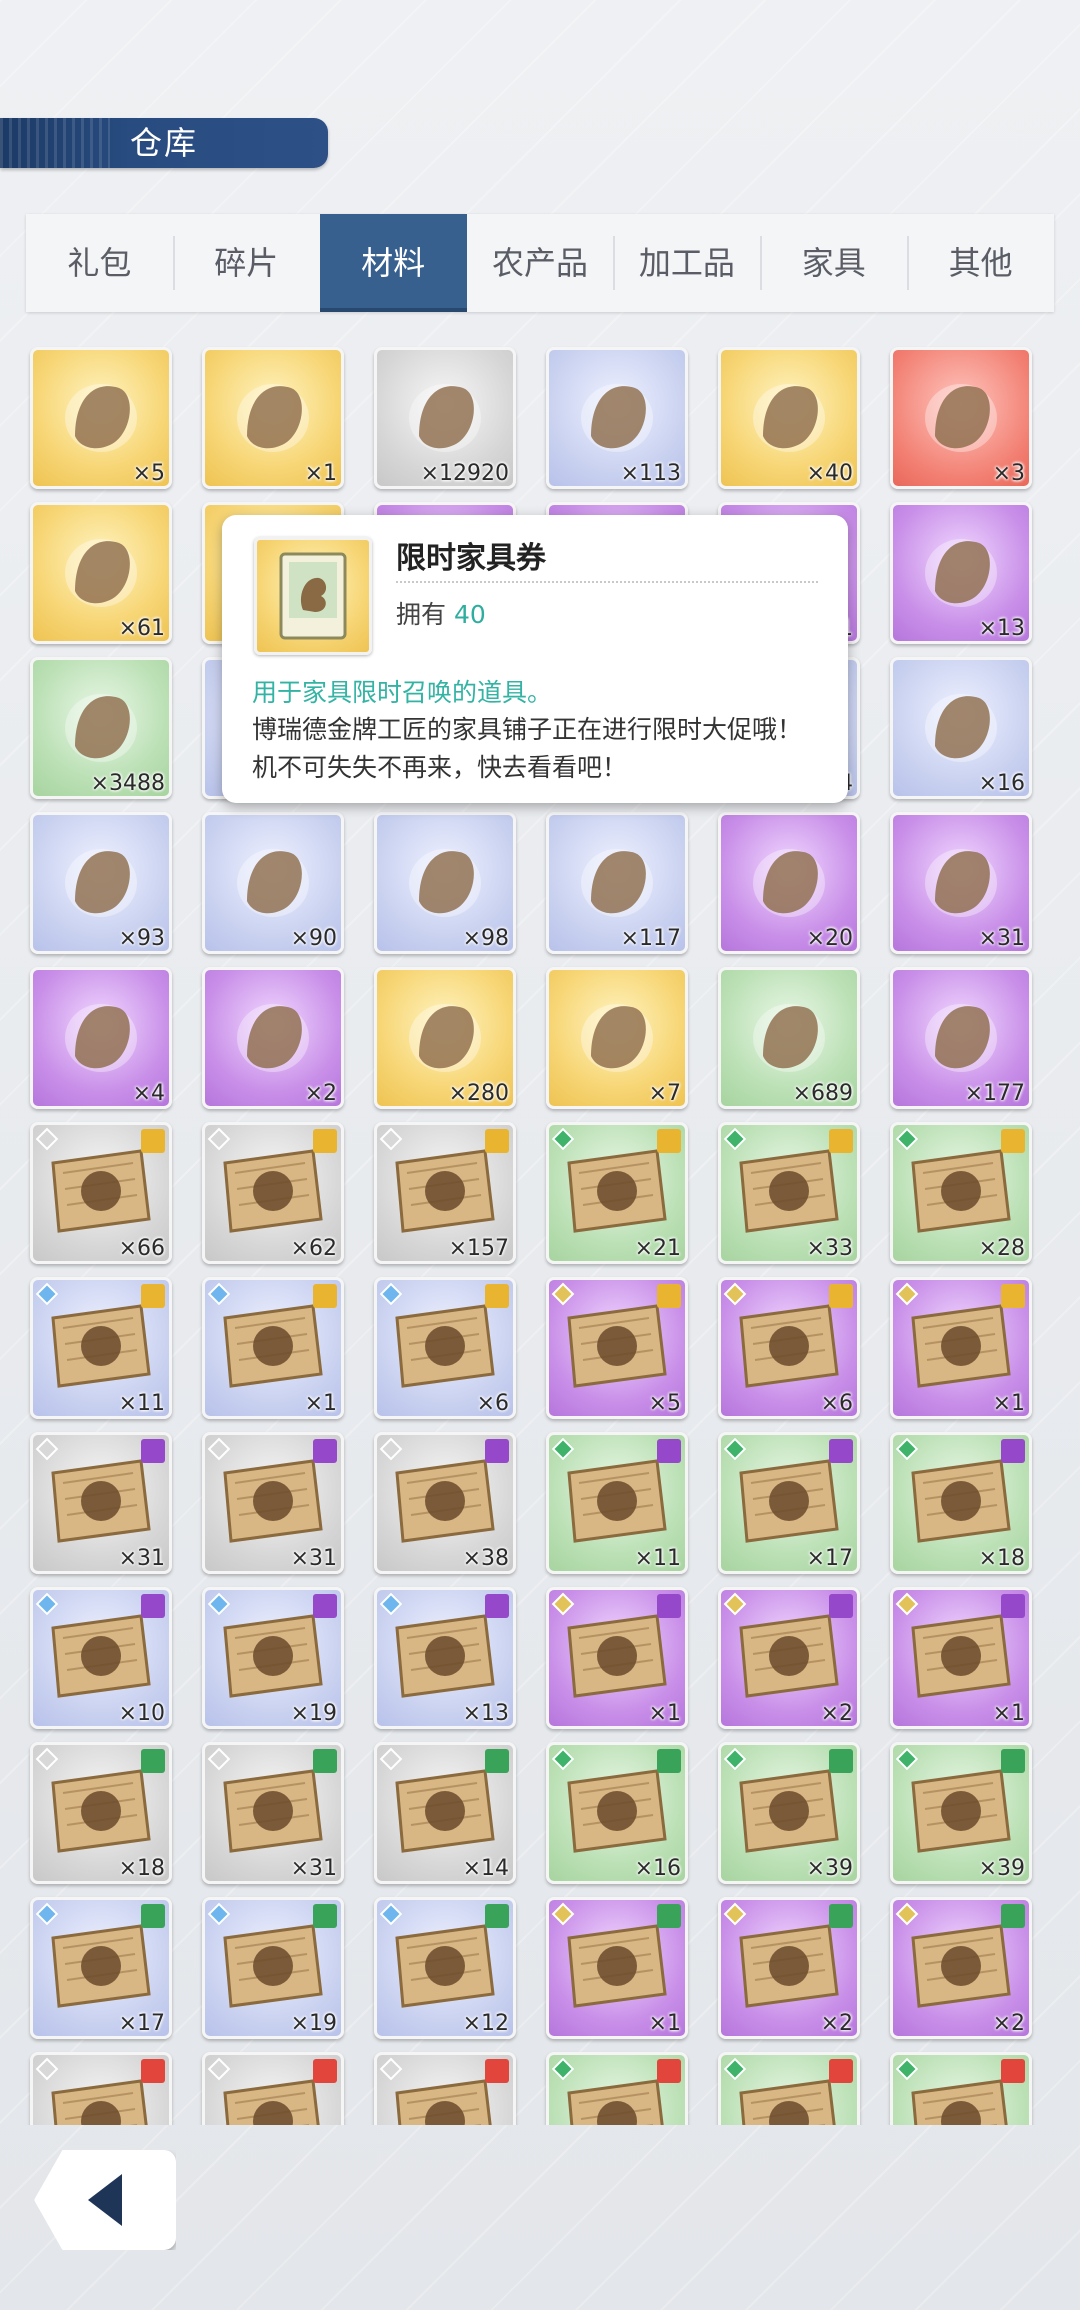 The height and width of the screenshot is (2310, 1080). Describe the element at coordinates (961, 418) in the screenshot. I see `item-slot: ×3` at that location.